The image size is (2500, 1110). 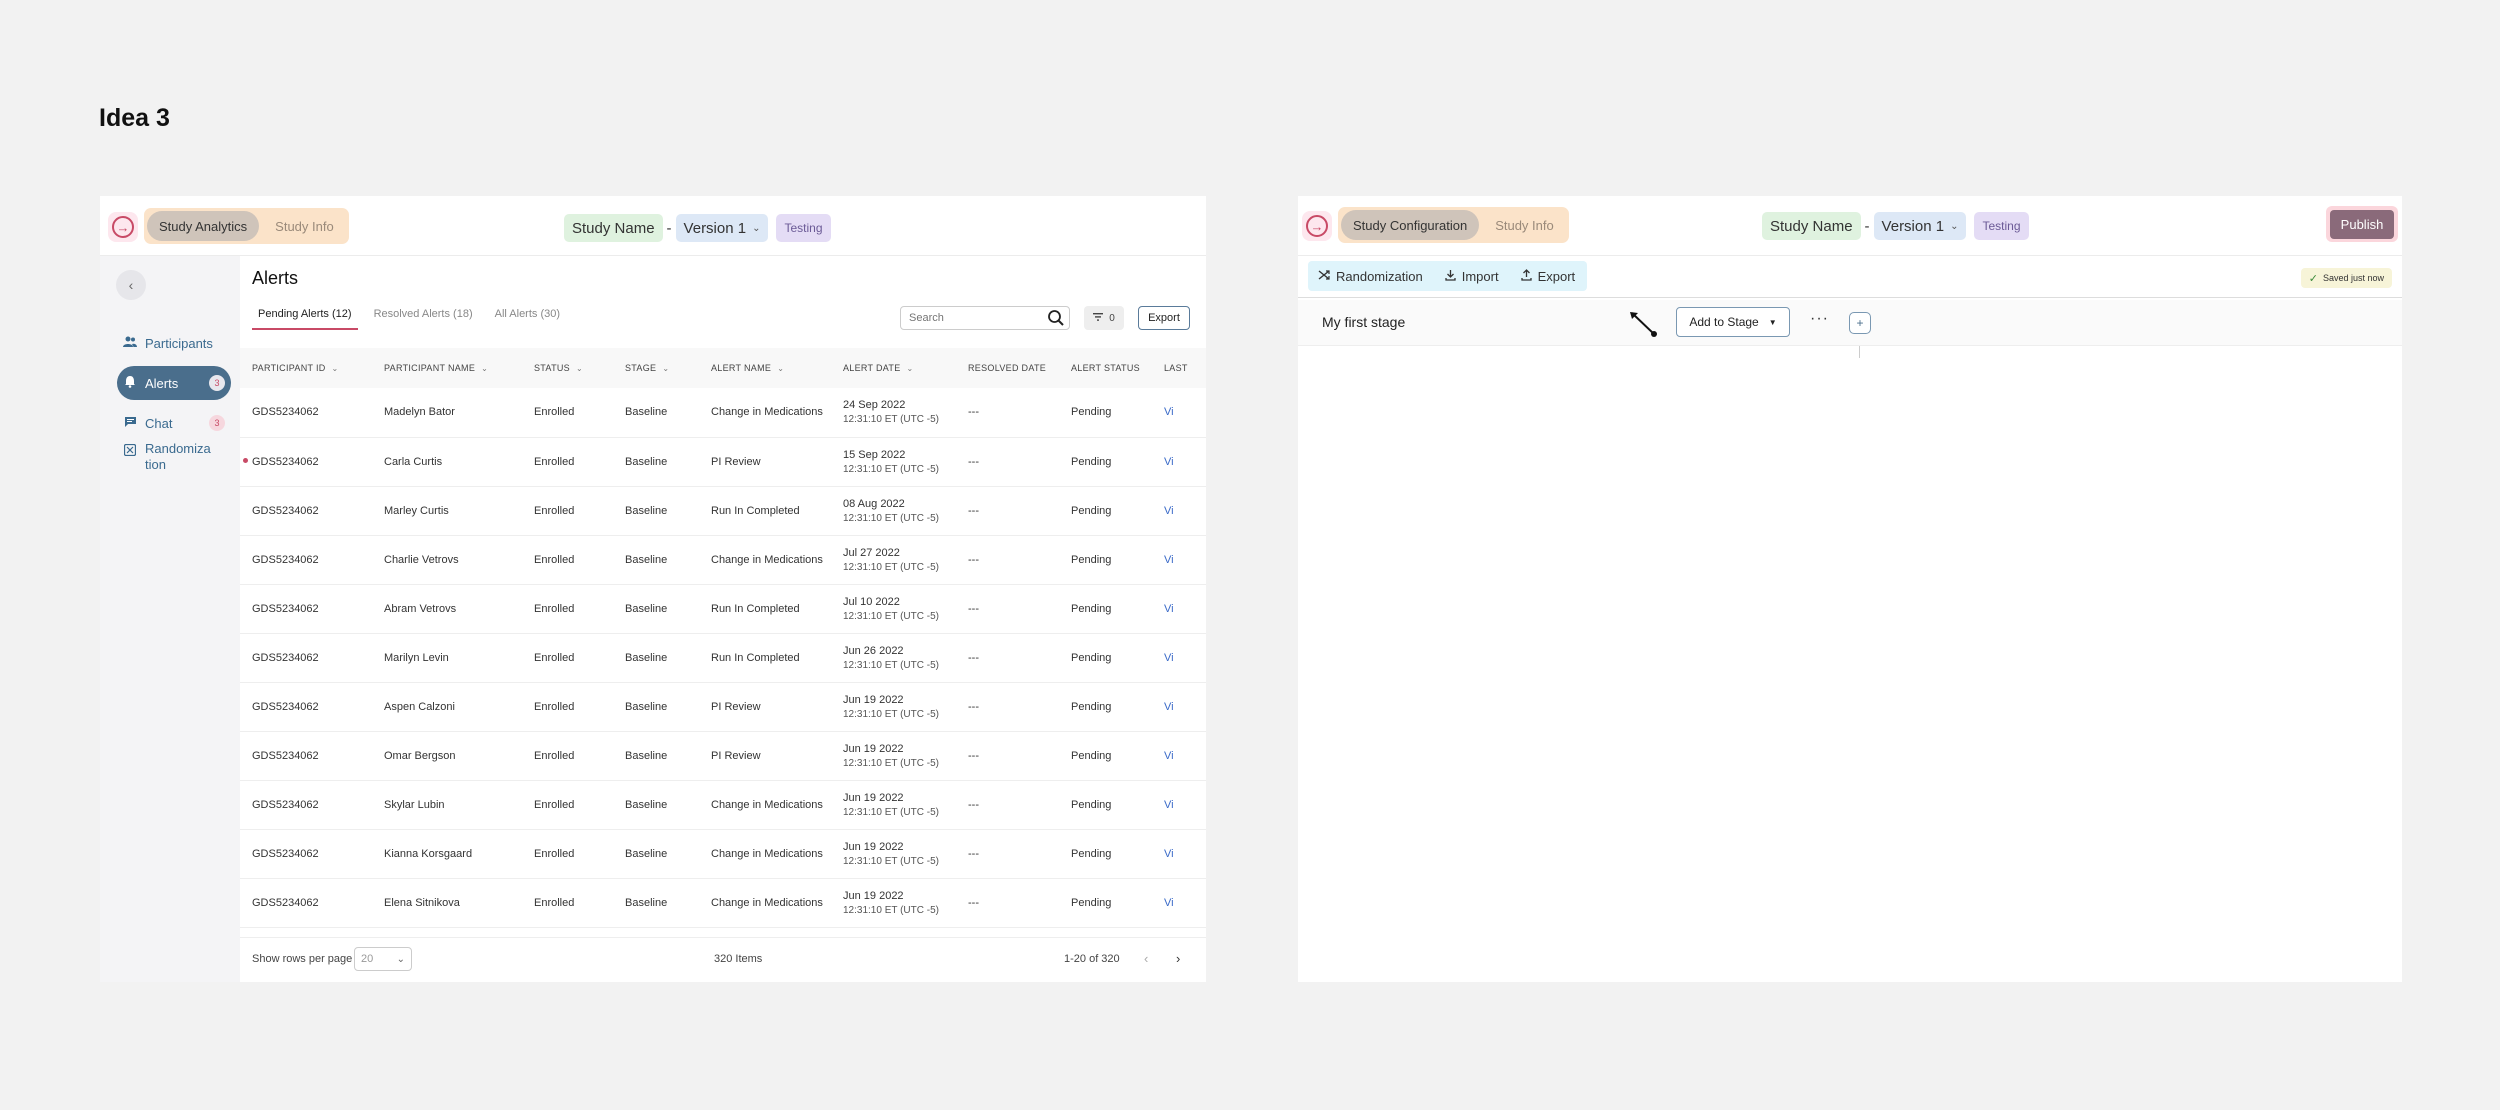 I want to click on add-stage-button: +, so click(x=1860, y=323).